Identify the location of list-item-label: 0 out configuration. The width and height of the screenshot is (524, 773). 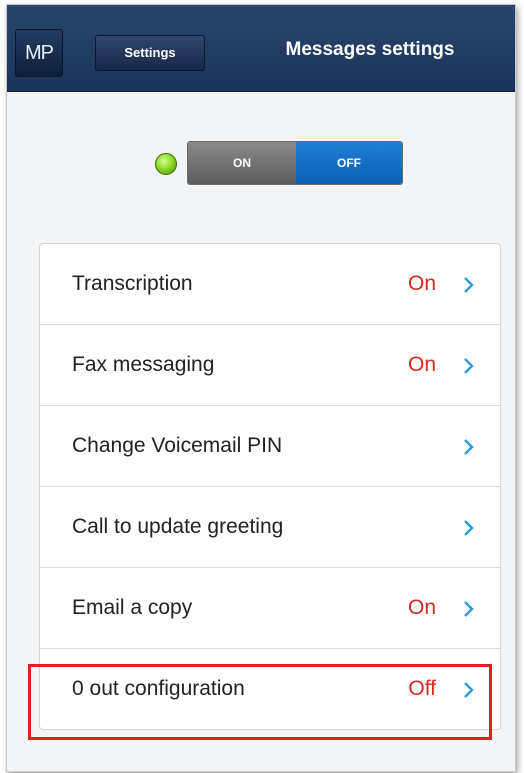
(158, 688).